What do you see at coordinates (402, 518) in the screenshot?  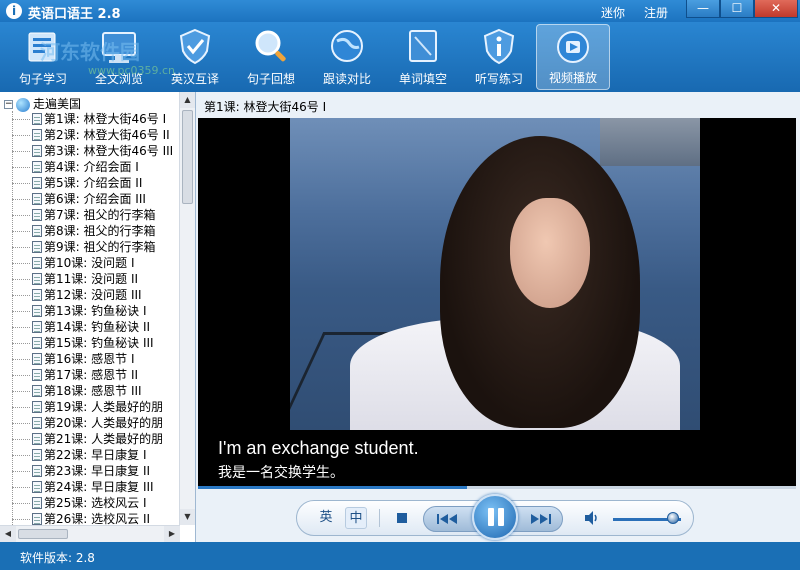 I see `stop-button` at bounding box center [402, 518].